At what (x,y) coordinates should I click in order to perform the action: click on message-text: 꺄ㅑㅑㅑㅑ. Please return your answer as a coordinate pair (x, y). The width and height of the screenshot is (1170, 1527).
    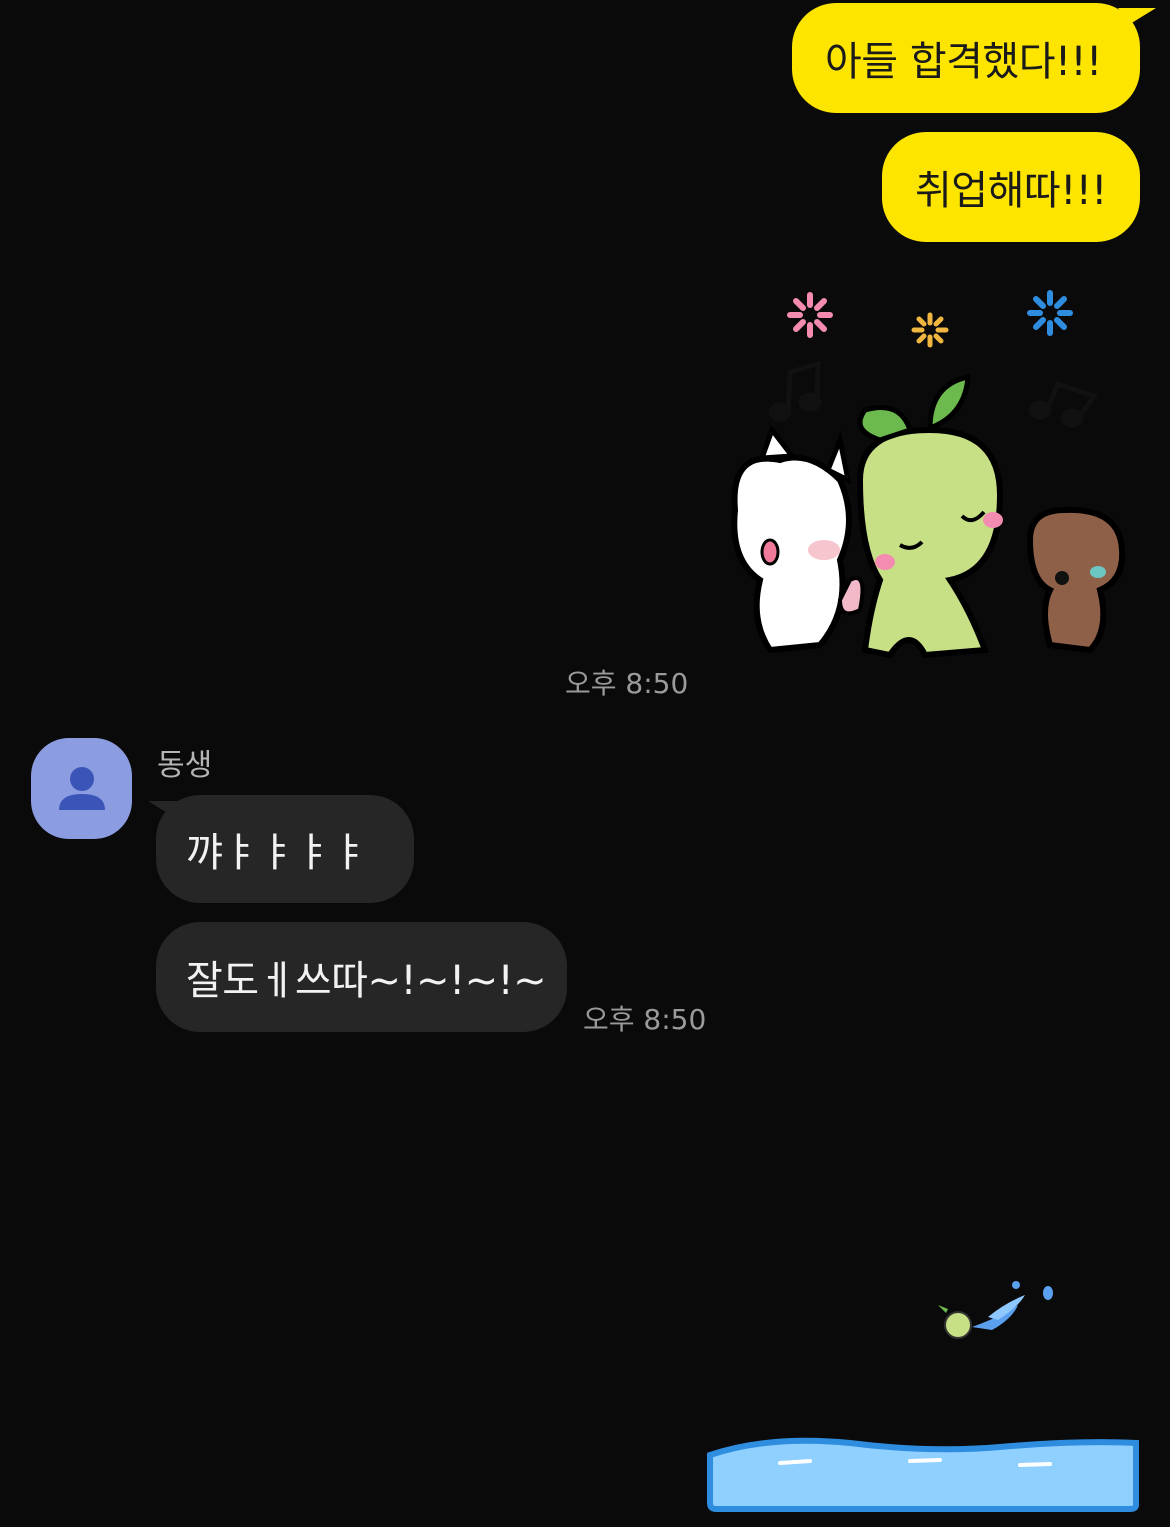
    Looking at the image, I should click on (277, 853).